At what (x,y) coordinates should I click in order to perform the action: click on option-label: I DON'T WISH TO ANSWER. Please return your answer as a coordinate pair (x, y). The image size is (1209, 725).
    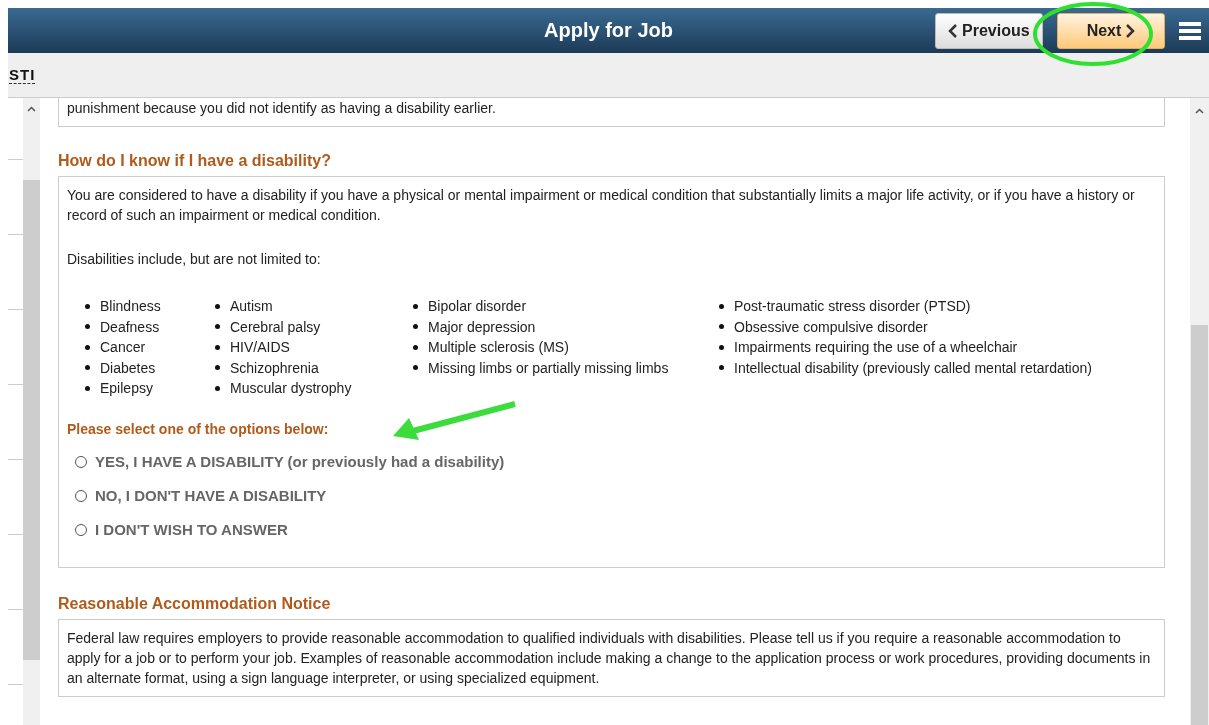
    Looking at the image, I should click on (191, 529).